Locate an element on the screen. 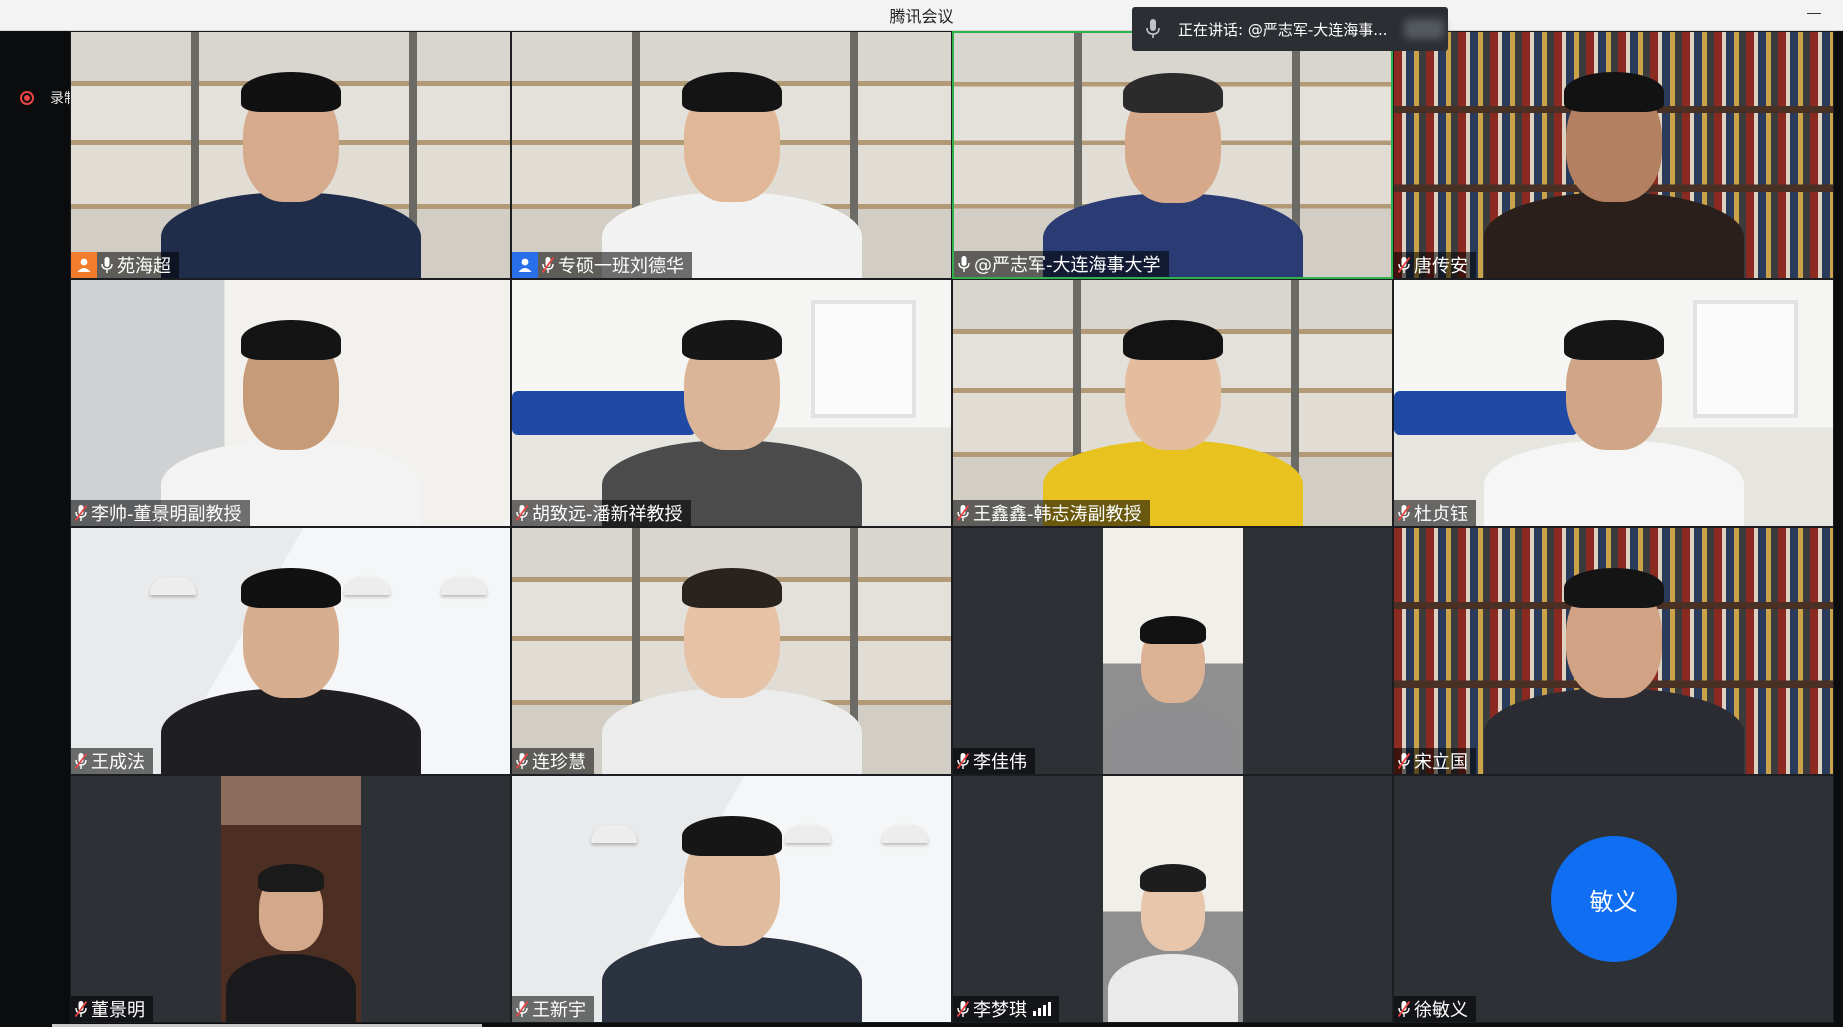 The width and height of the screenshot is (1843, 1027). participant-name-tag: 王鑫鑫-韩志涛副教授 is located at coordinates (1051, 513).